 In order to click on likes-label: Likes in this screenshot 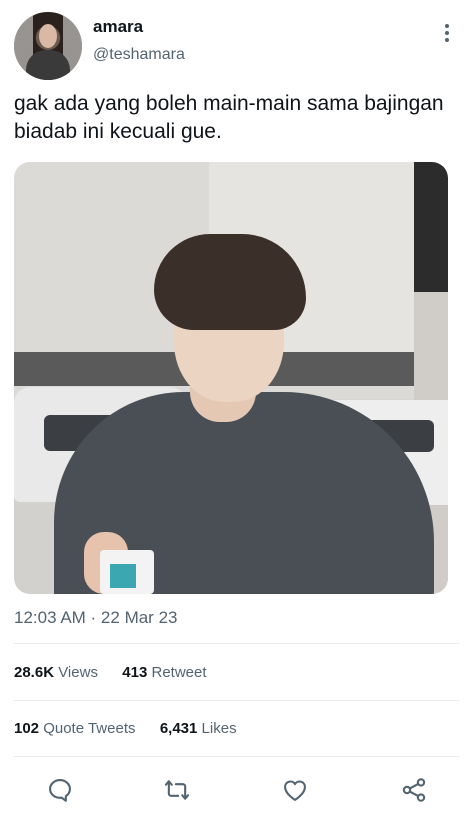, I will do `click(219, 728)`.